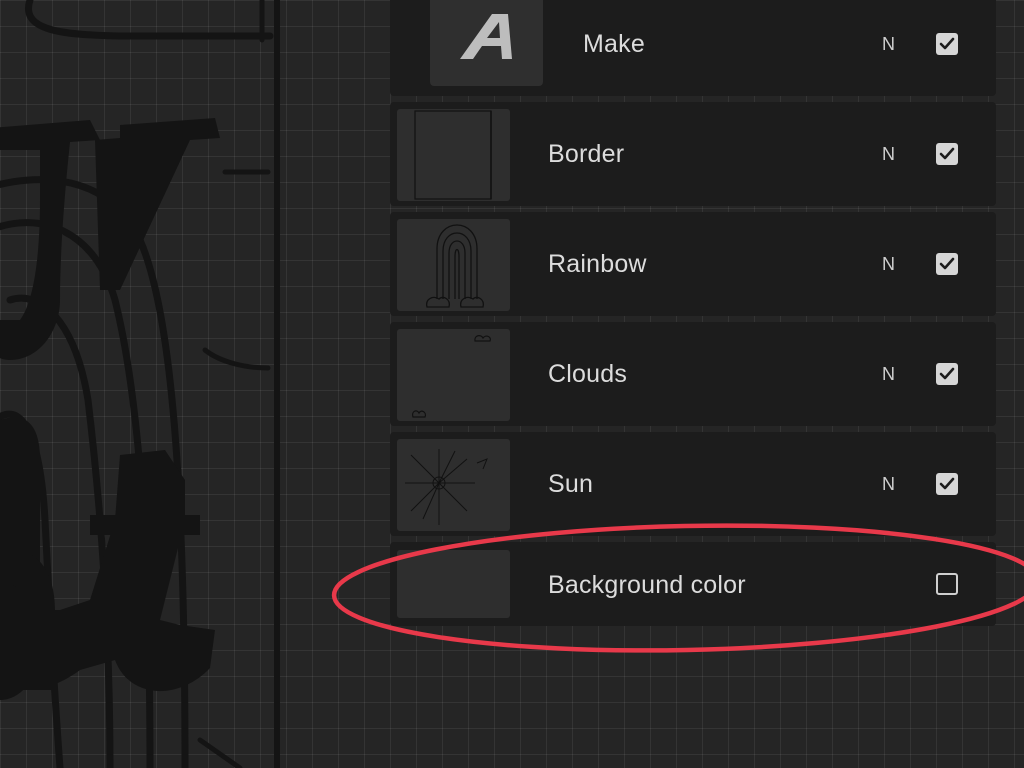 This screenshot has height=768, width=1024. I want to click on layer-name: Border, so click(586, 154).